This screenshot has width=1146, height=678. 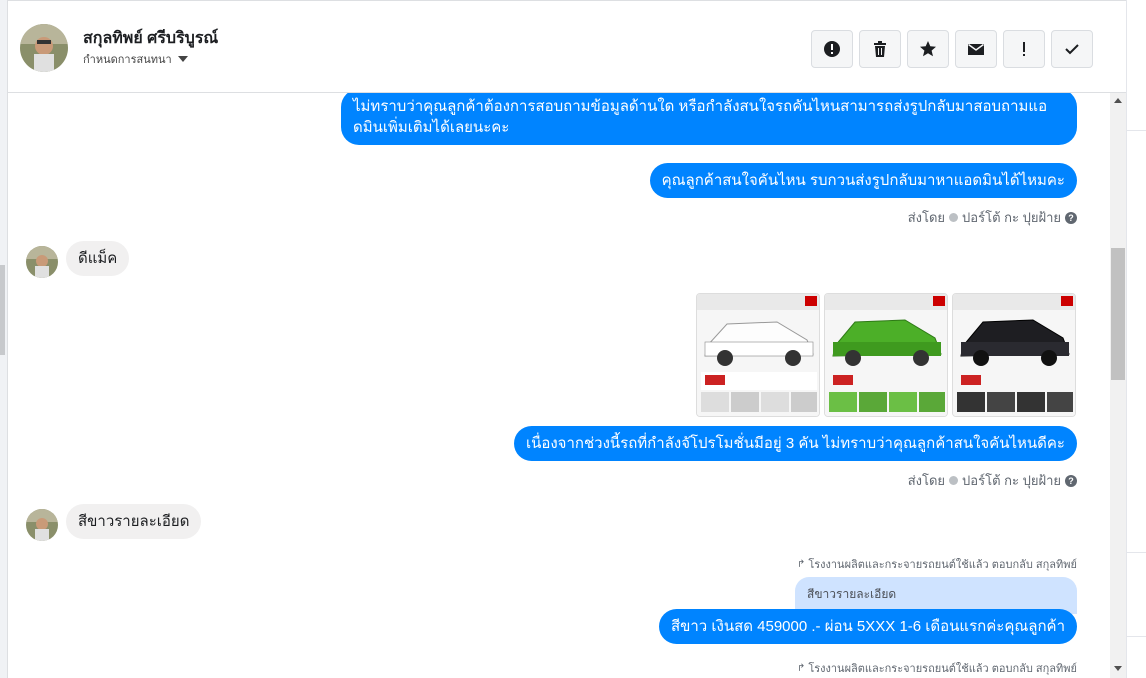 I want to click on white-truck-photo, so click(x=758, y=355).